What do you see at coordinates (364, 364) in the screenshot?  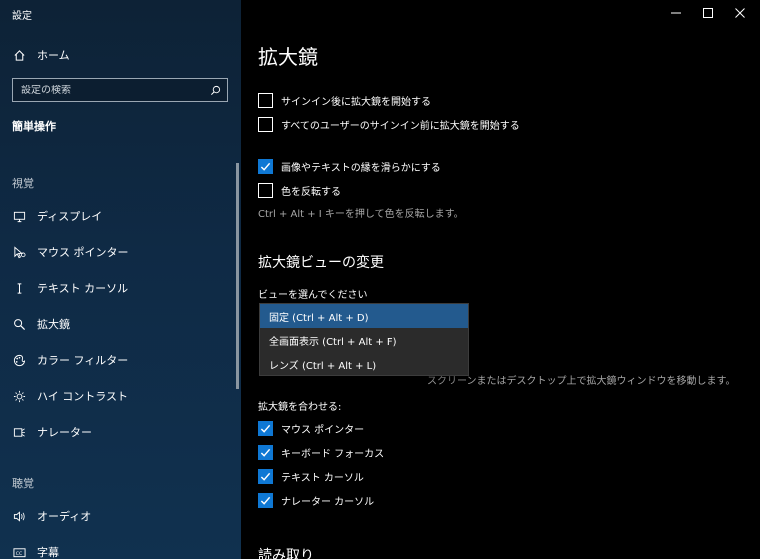 I see `dropdown-option-lens: レンズ (Ctrl + Alt + L)` at bounding box center [364, 364].